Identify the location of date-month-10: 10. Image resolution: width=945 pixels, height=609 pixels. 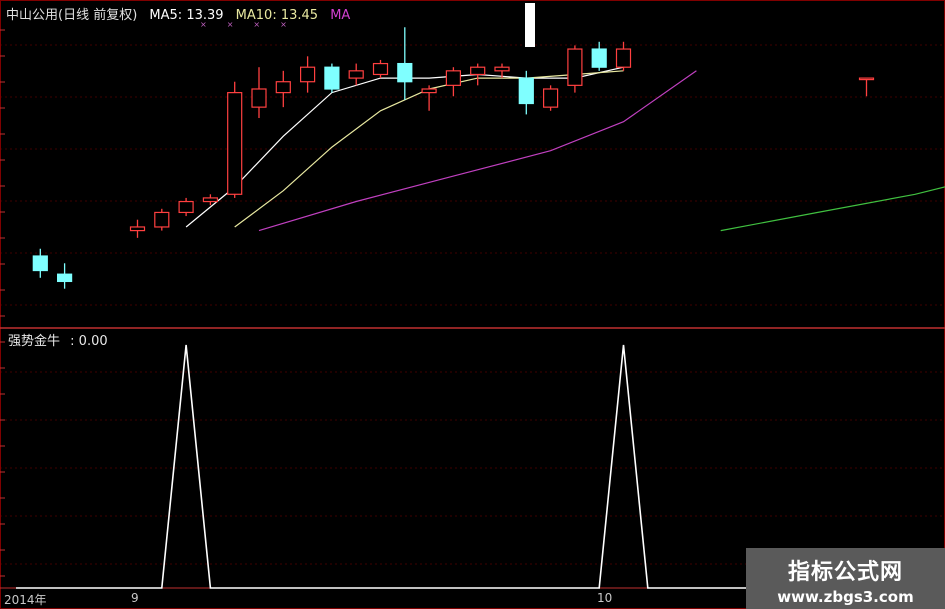
(605, 598).